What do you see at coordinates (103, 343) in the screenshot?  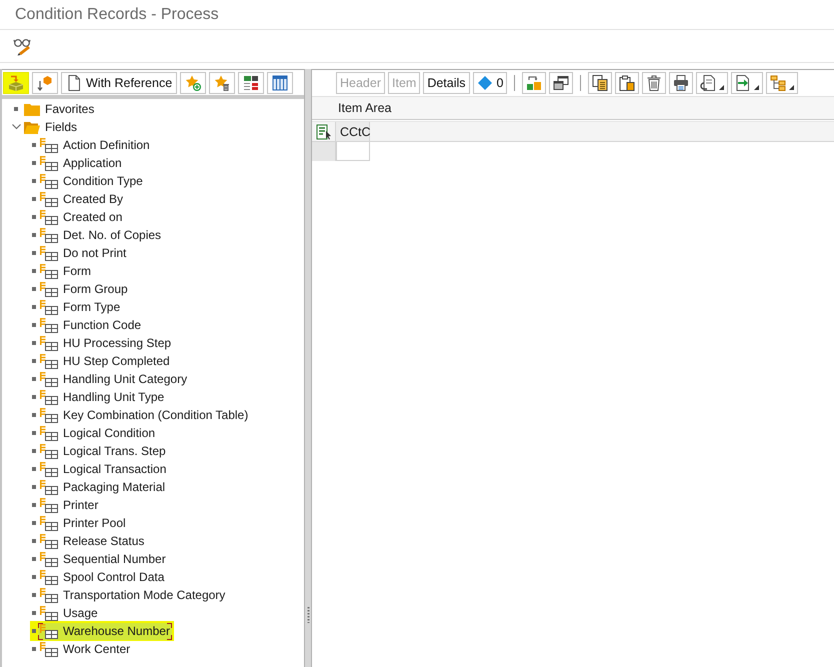 I see `tree-item: HU Processing Step` at bounding box center [103, 343].